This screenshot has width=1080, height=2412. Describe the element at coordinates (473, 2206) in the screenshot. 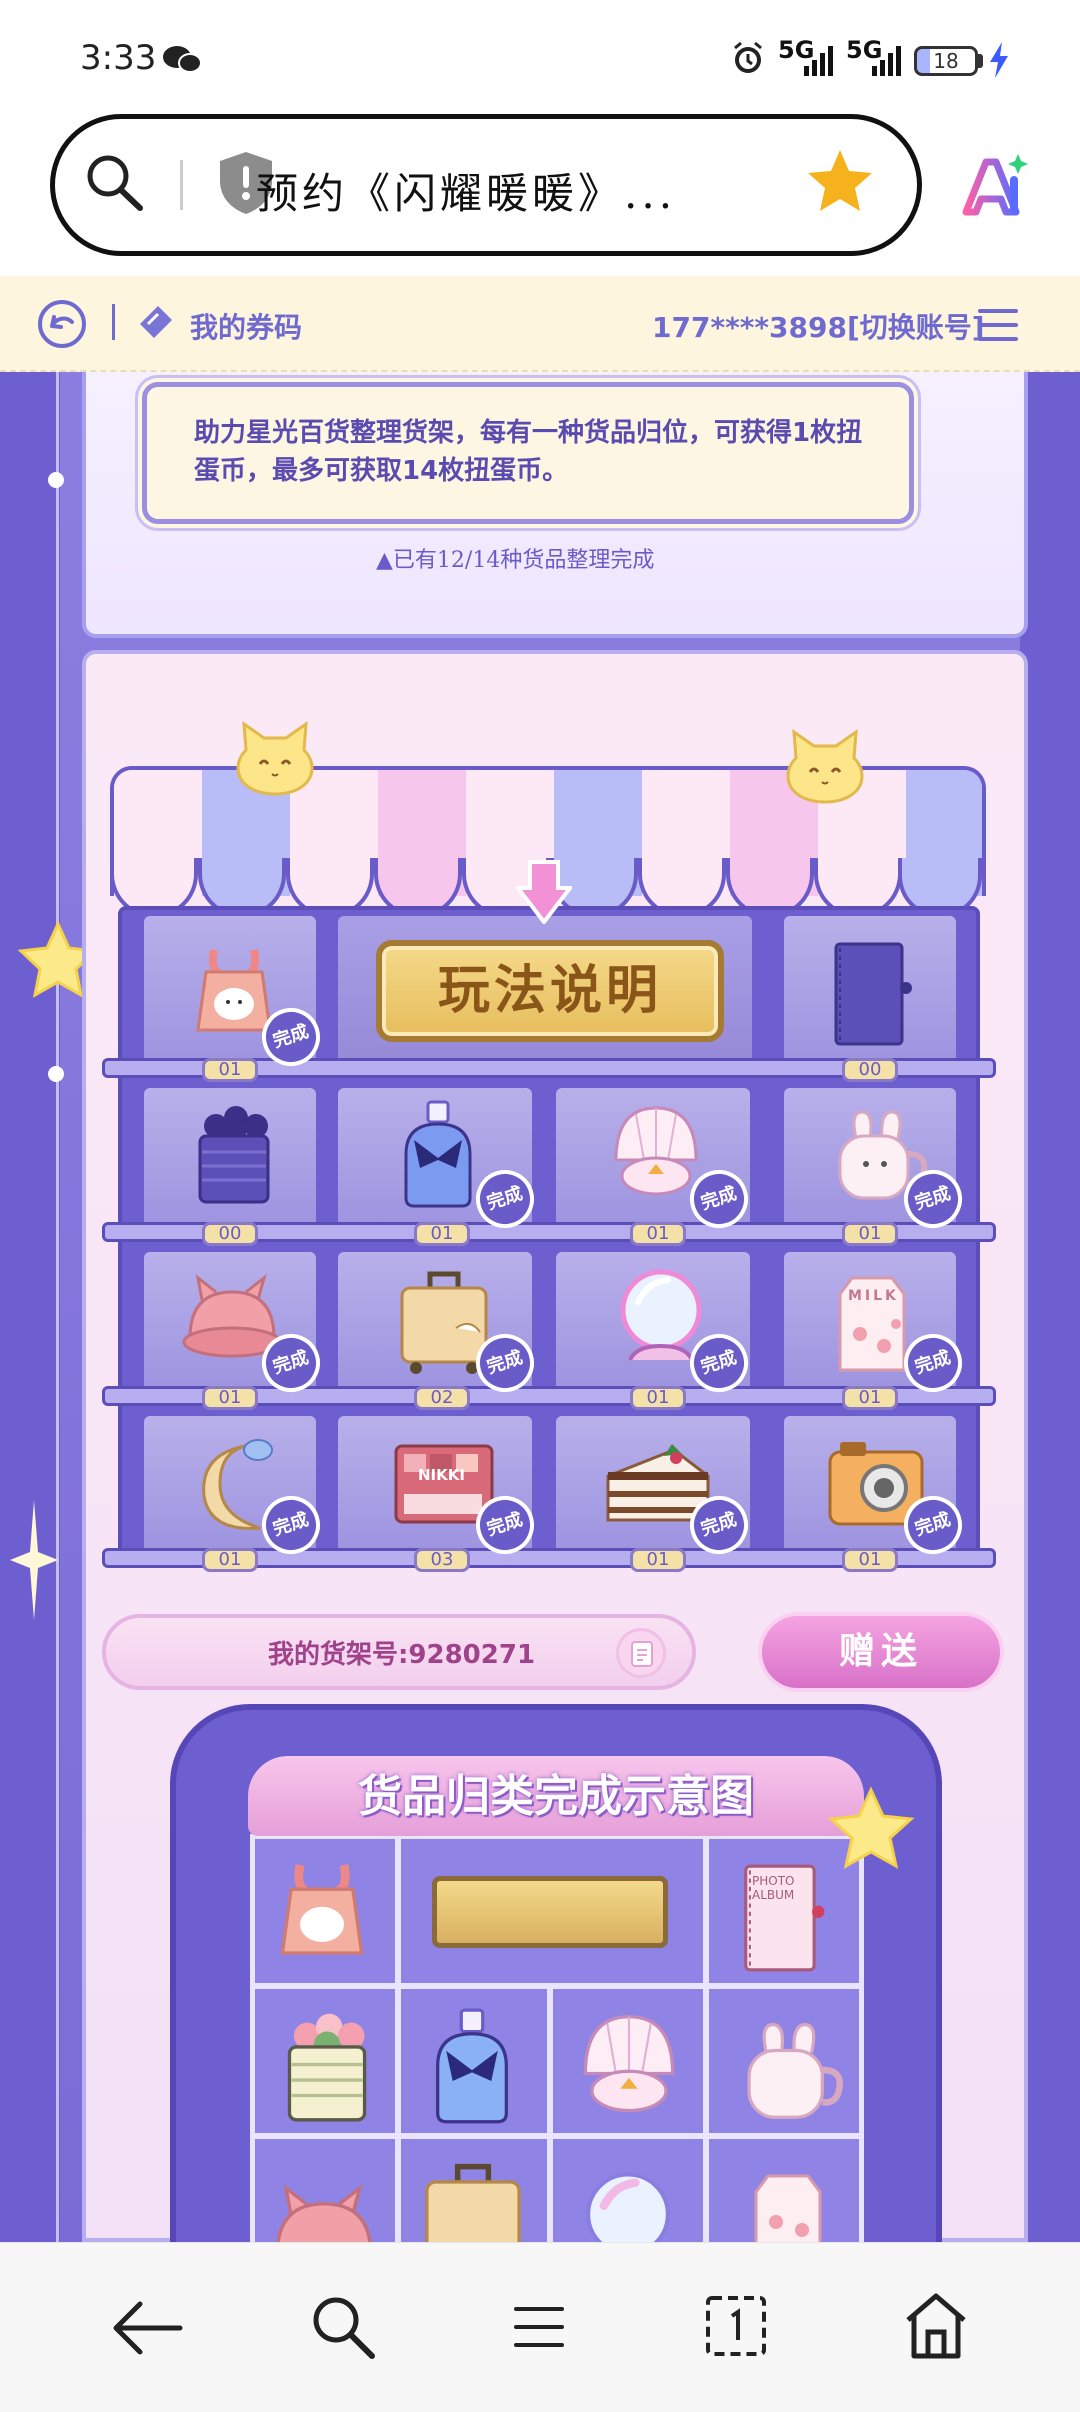

I see `suitcase-icon` at that location.